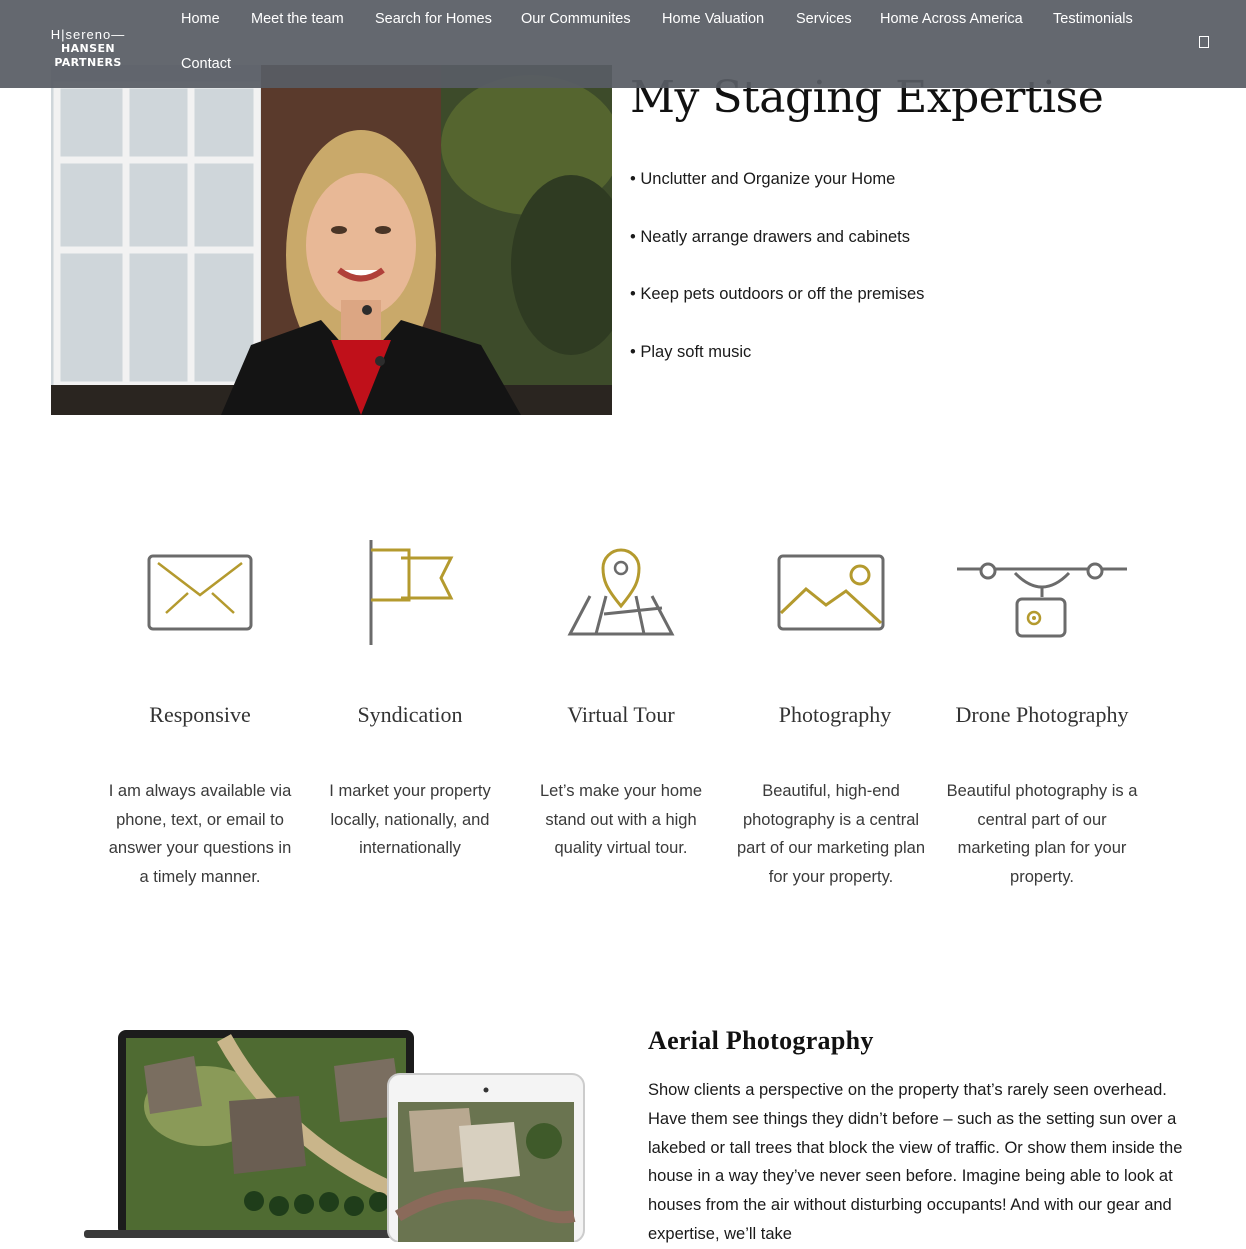 This screenshot has width=1246, height=1249. What do you see at coordinates (621, 714) in the screenshot?
I see `feature-title: Virtual Tour` at bounding box center [621, 714].